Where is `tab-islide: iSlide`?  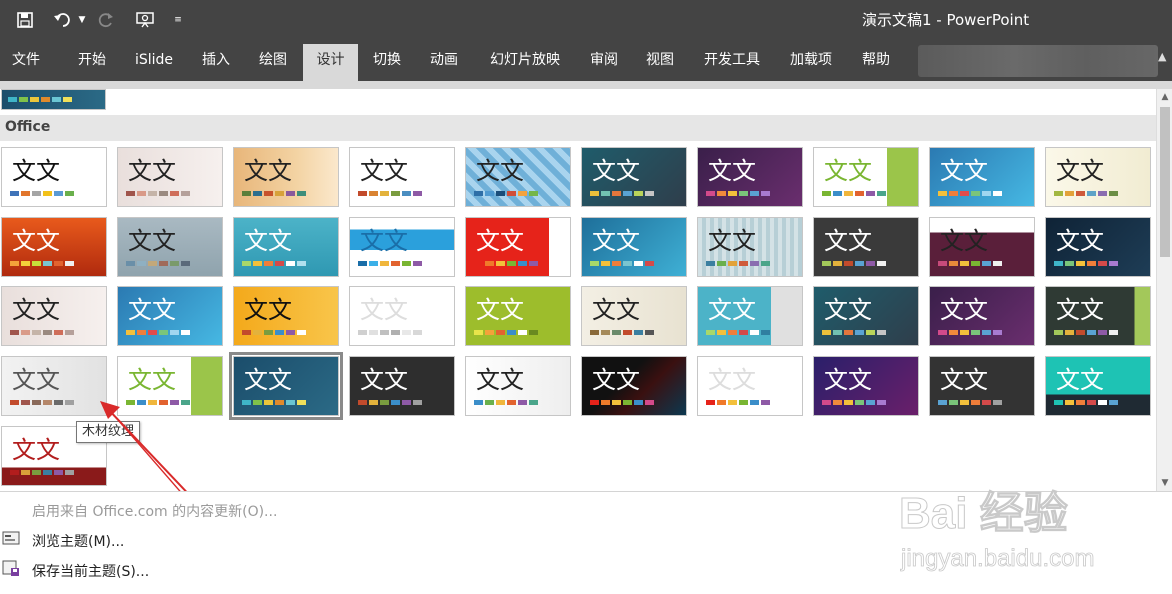
tab-islide: iSlide is located at coordinates (154, 62).